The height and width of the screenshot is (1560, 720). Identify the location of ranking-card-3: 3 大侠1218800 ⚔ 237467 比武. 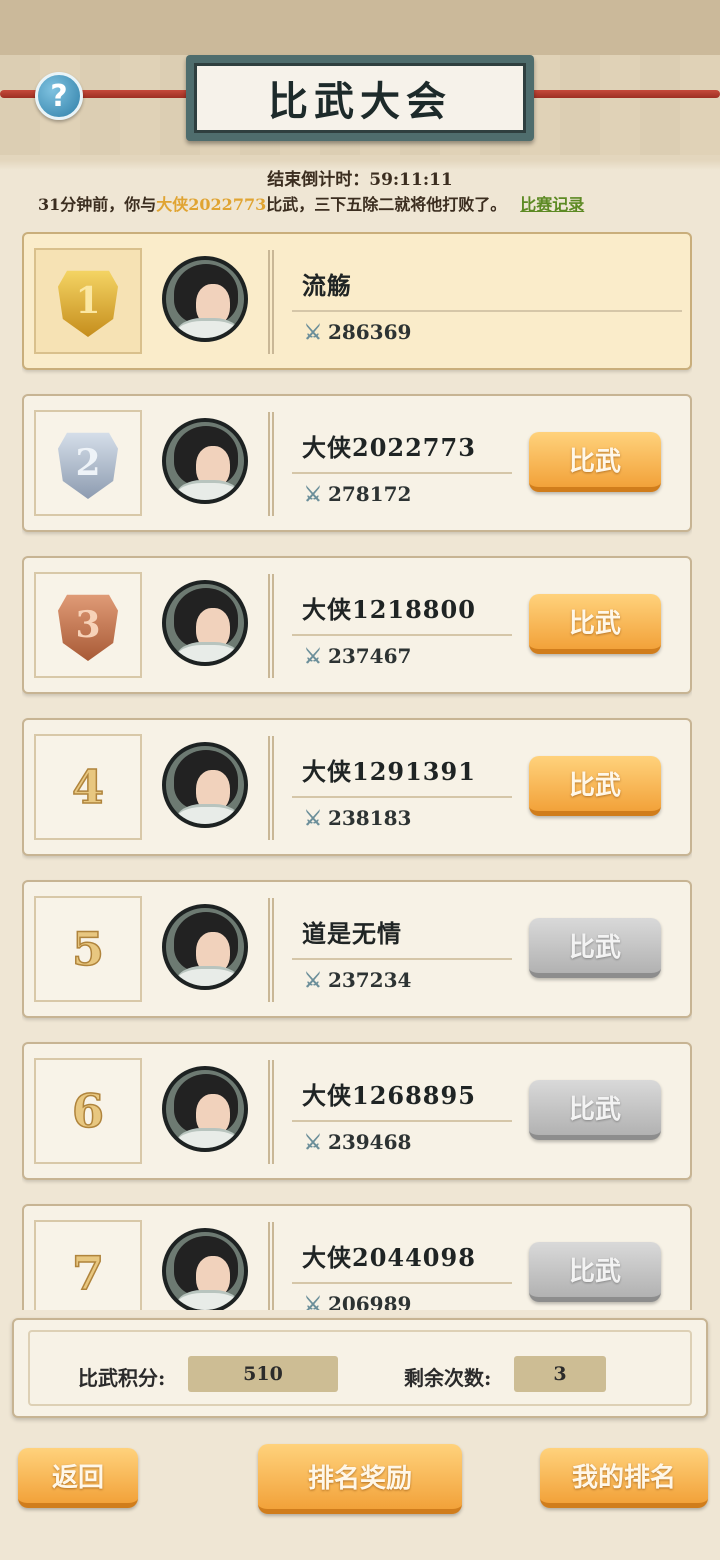
(357, 625).